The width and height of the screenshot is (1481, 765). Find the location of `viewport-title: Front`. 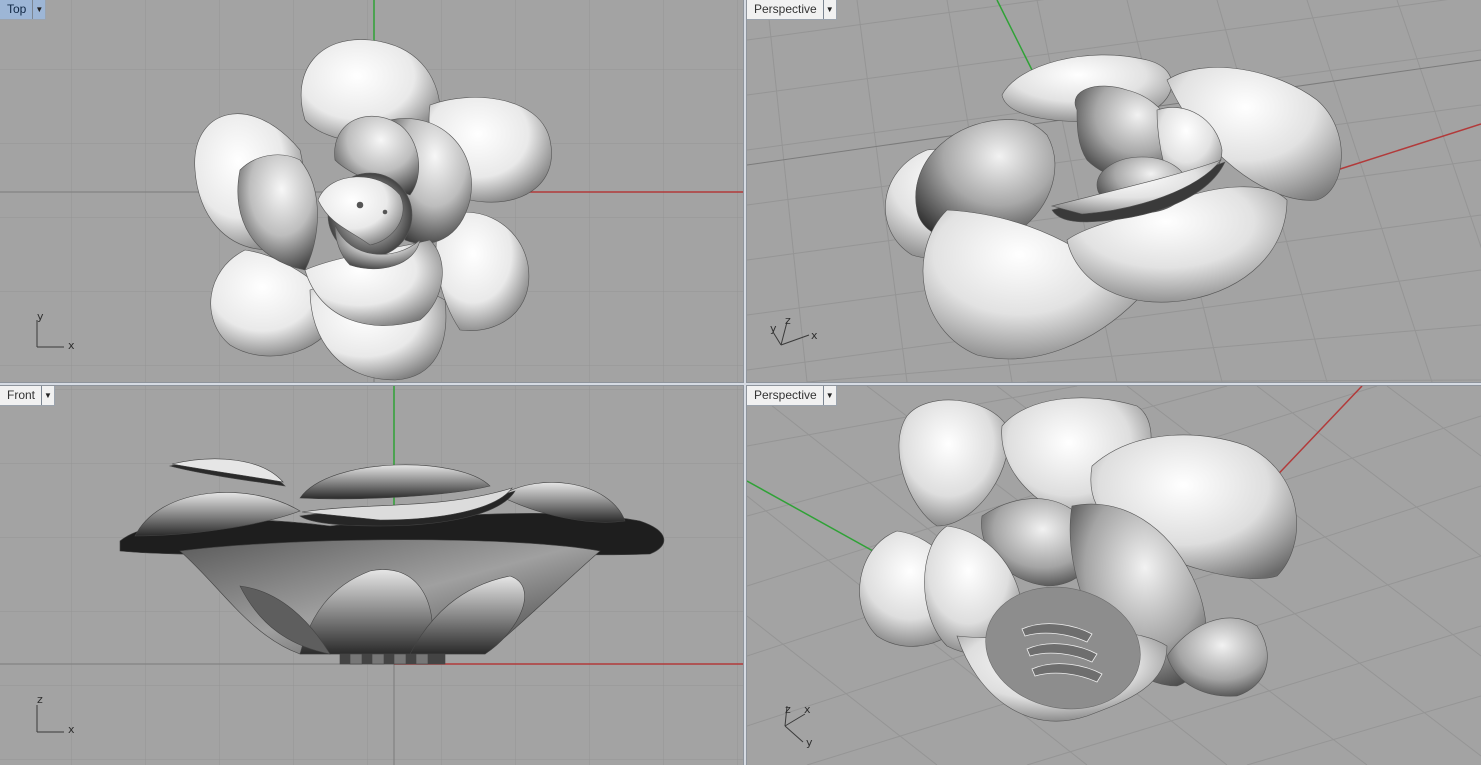

viewport-title: Front is located at coordinates (21, 395).